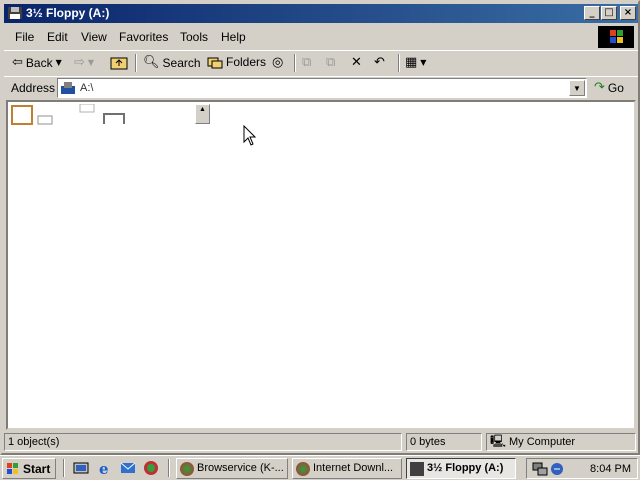  Describe the element at coordinates (423, 62) in the screenshot. I see `views-dropdown-icon: ▼` at that location.